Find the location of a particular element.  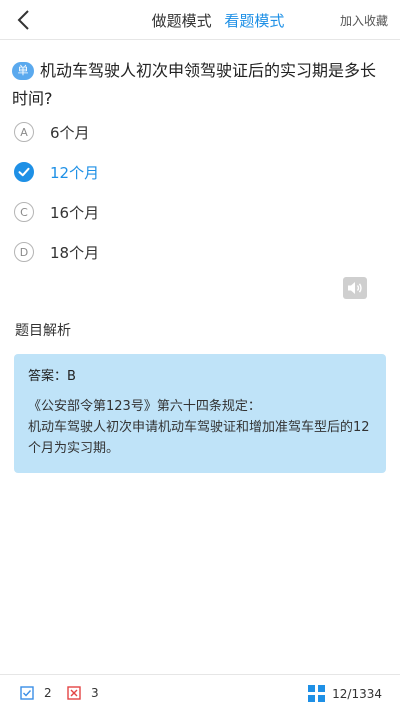

top-bar: 做题模式 看题模式 加入收藏 is located at coordinates (200, 20).